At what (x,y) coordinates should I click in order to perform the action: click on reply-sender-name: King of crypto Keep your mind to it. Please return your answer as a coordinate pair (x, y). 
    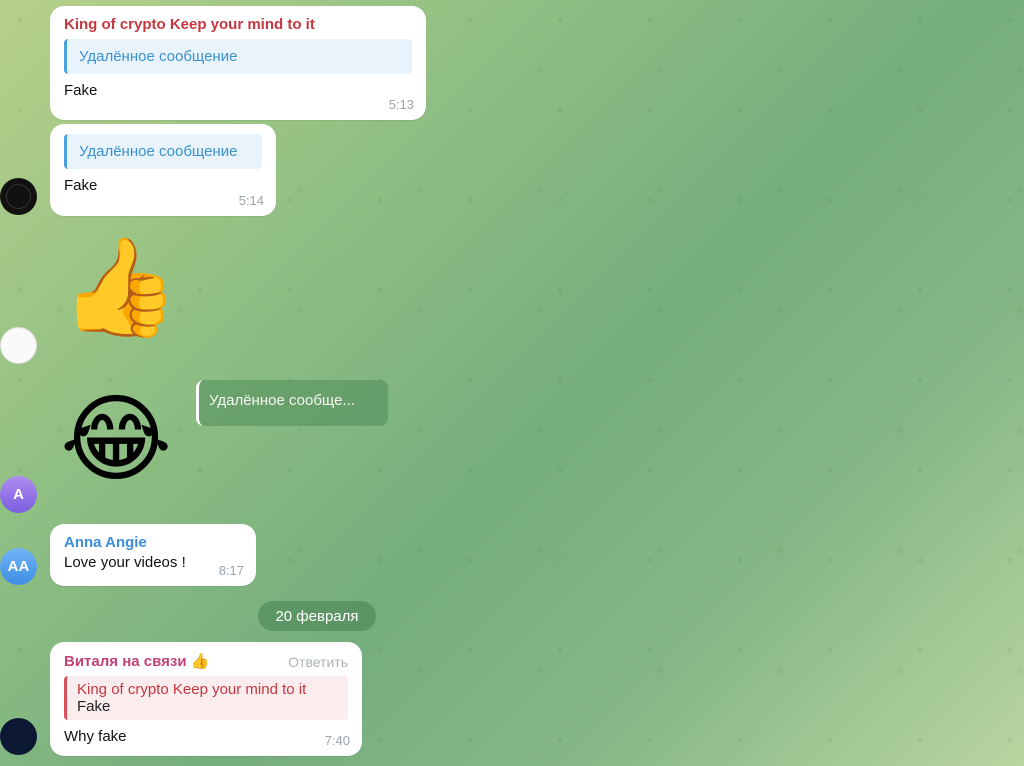
    Looking at the image, I should click on (192, 689).